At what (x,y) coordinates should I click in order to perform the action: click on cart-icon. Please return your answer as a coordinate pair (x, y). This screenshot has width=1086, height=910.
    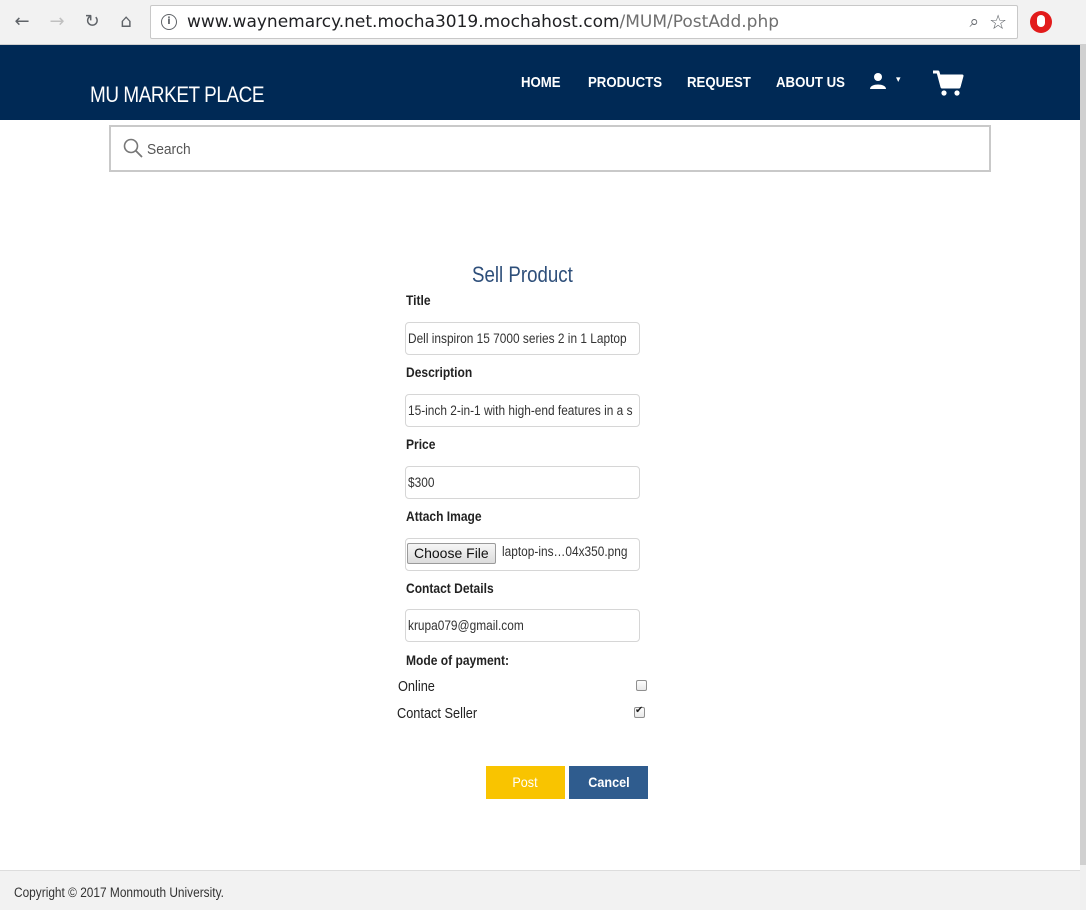
    Looking at the image, I should click on (948, 83).